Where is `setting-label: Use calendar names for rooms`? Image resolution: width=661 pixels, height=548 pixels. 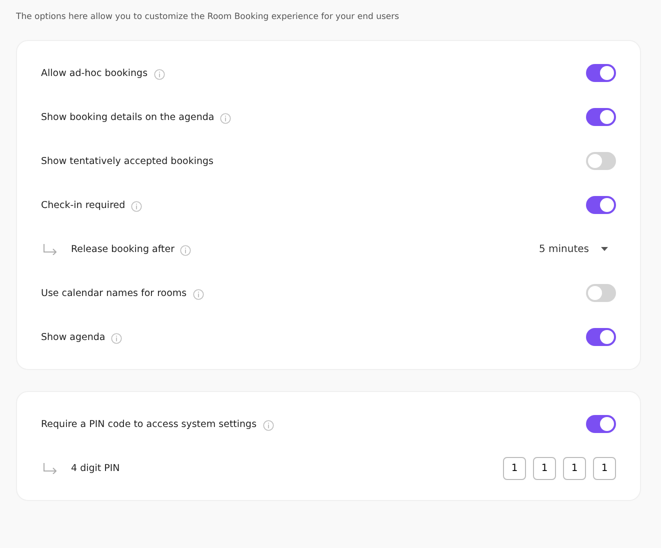
setting-label: Use calendar names for rooms is located at coordinates (114, 293).